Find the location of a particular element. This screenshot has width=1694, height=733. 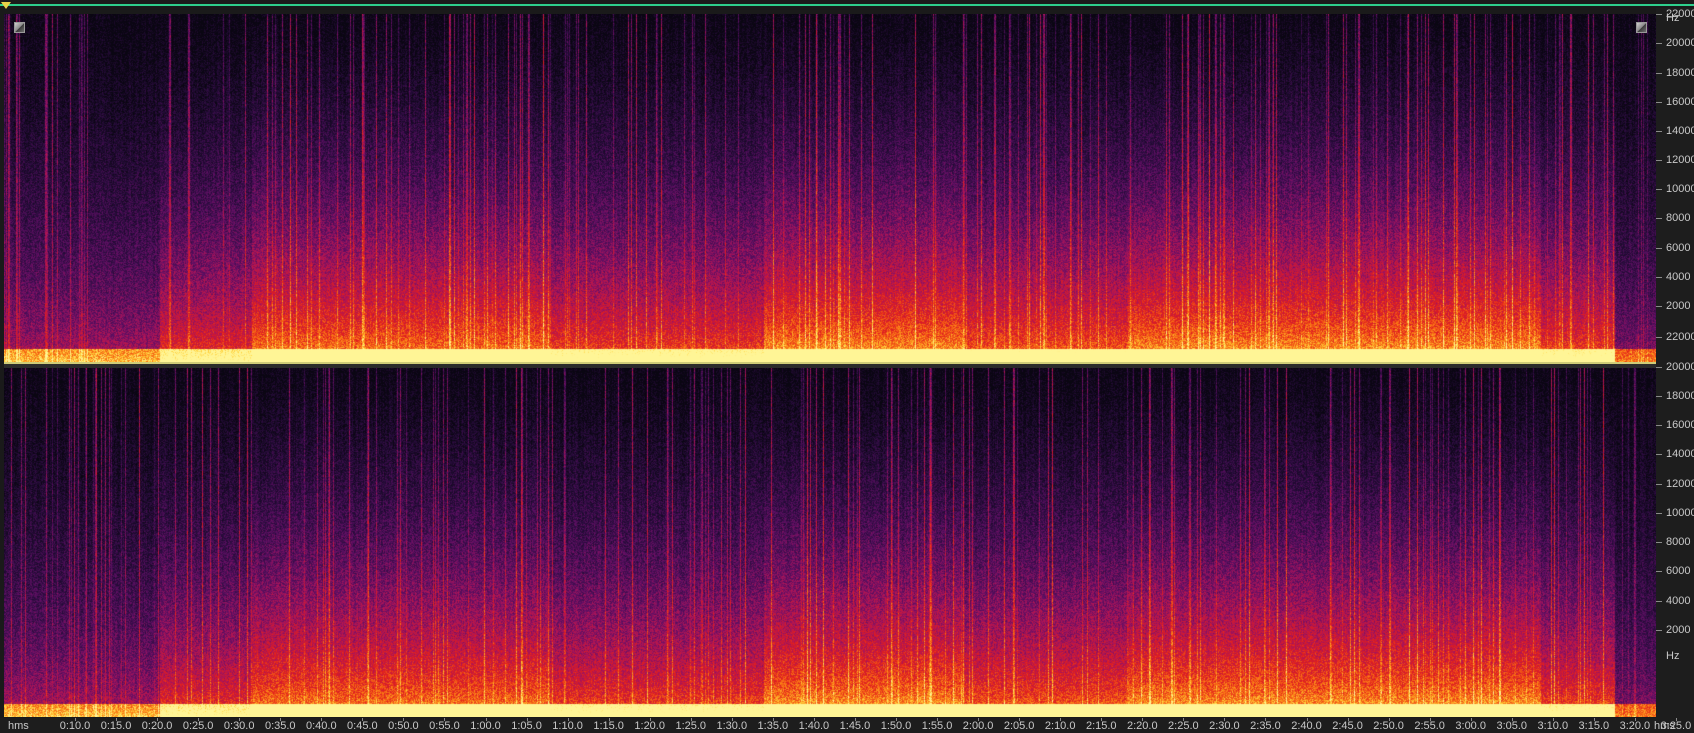

zoom-corner-right-icon is located at coordinates (1641, 27).